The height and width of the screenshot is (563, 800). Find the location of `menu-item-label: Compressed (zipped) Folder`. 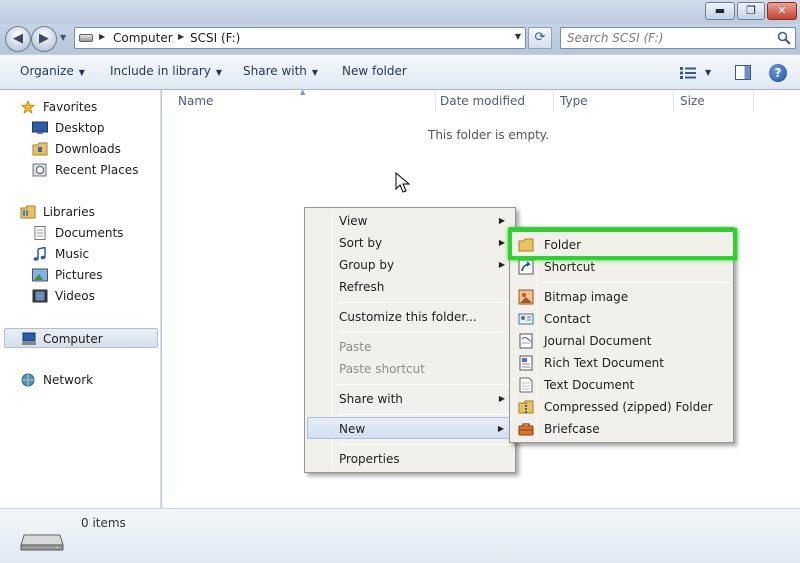

menu-item-label: Compressed (zipped) Folder is located at coordinates (628, 407).